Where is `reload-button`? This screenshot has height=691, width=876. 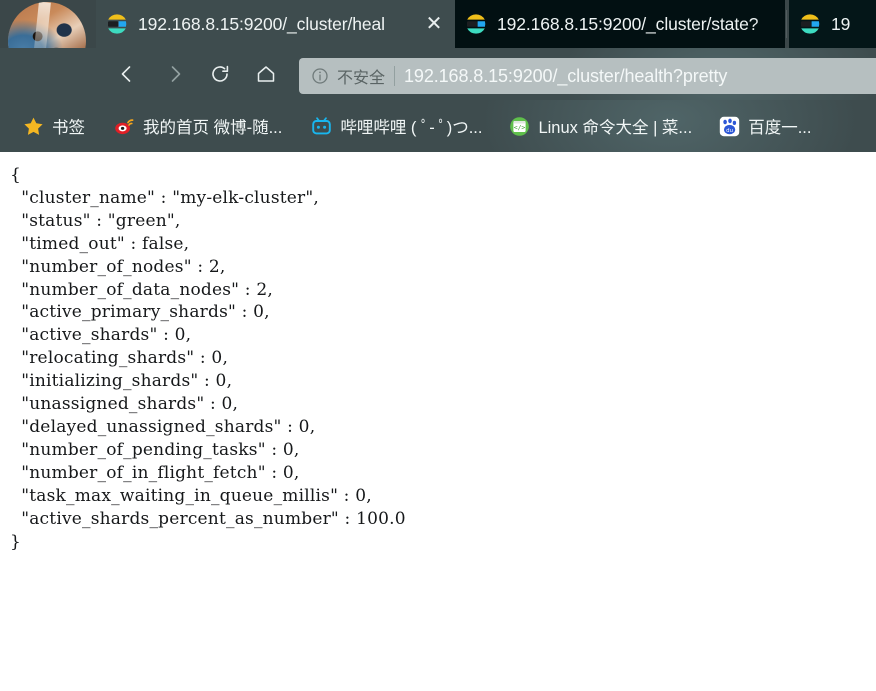 reload-button is located at coordinates (220, 74).